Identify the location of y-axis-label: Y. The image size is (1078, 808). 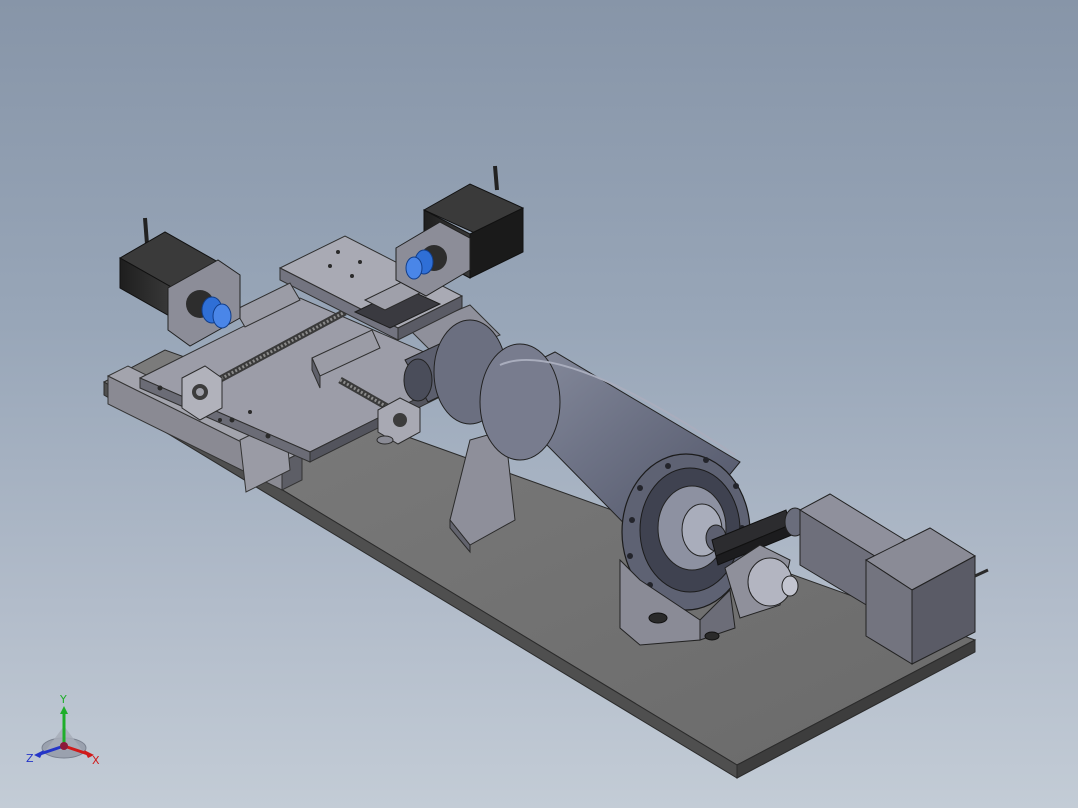
(63, 699).